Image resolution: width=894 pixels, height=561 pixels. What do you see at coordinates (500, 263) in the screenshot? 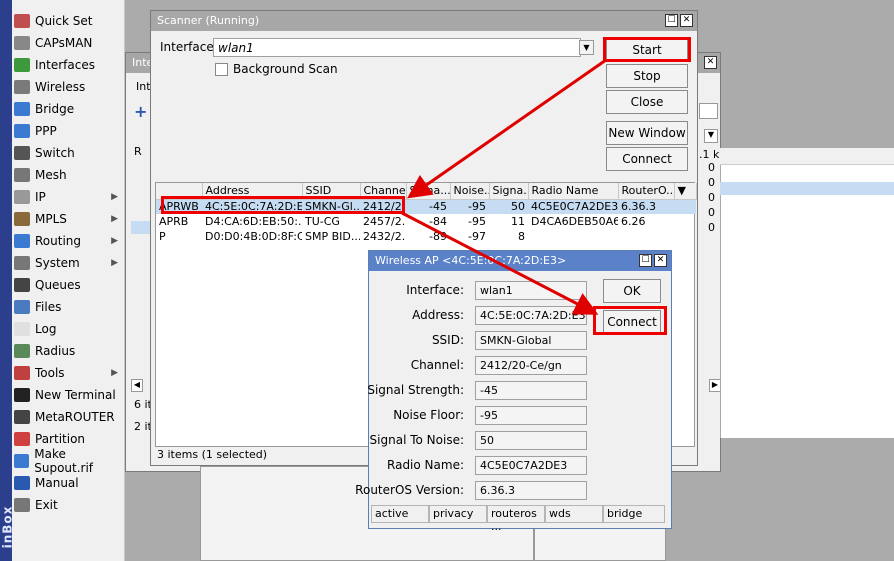
I see `arrow-row-to-connect` at bounding box center [500, 263].